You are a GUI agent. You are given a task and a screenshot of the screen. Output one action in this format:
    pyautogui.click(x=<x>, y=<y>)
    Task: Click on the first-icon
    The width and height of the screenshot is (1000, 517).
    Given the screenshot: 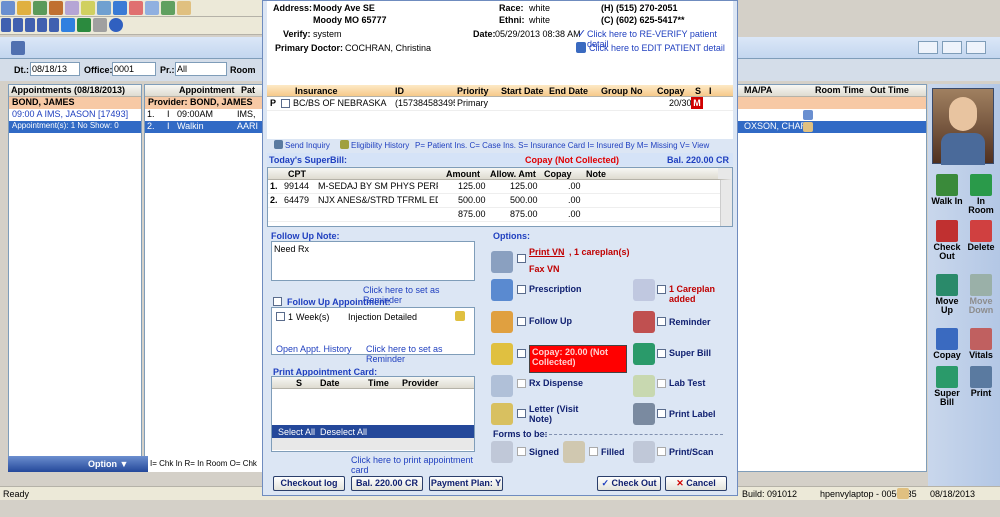 What is the action you would take?
    pyautogui.click(x=6, y=25)
    